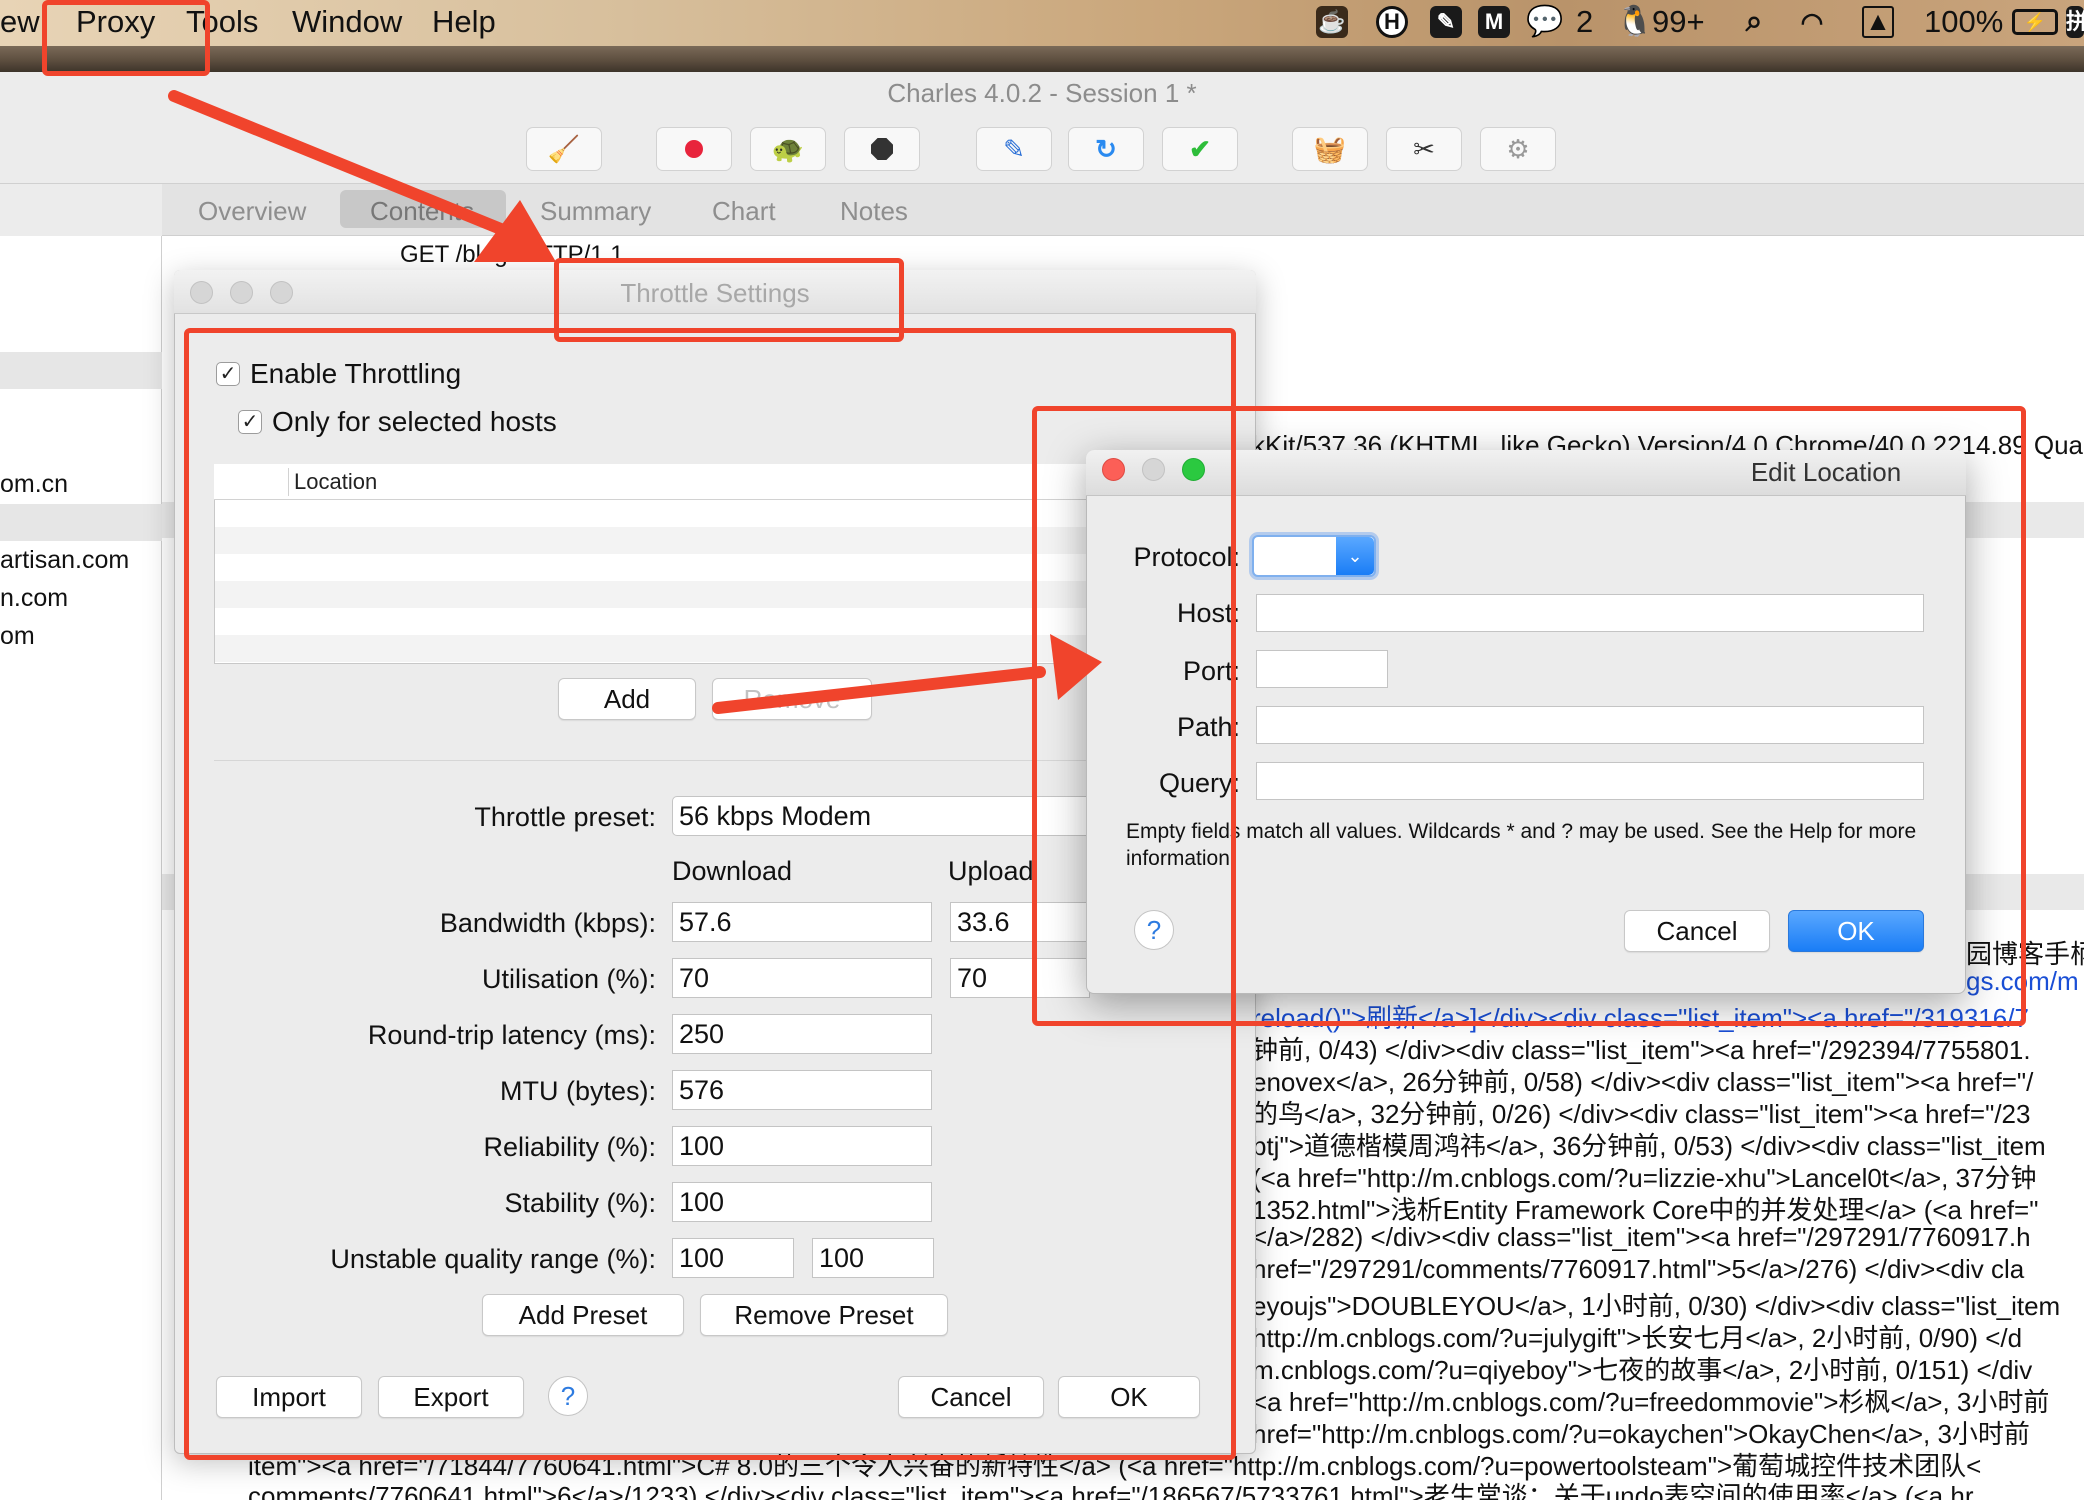  Describe the element at coordinates (907, 674) in the screenshot. I see `arrow-to-edit-location` at that location.